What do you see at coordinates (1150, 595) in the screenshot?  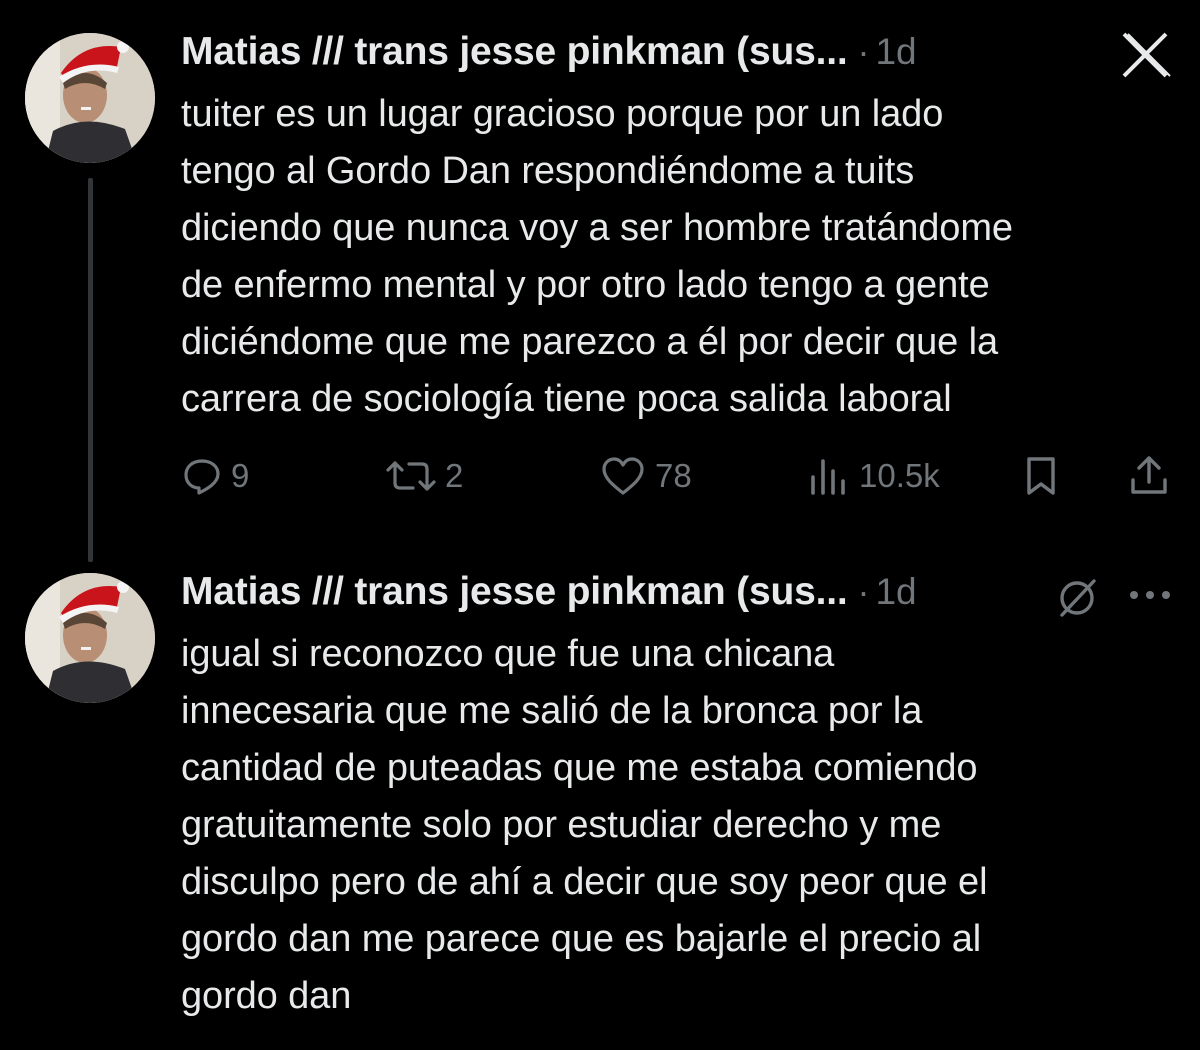 I see `more-icon` at bounding box center [1150, 595].